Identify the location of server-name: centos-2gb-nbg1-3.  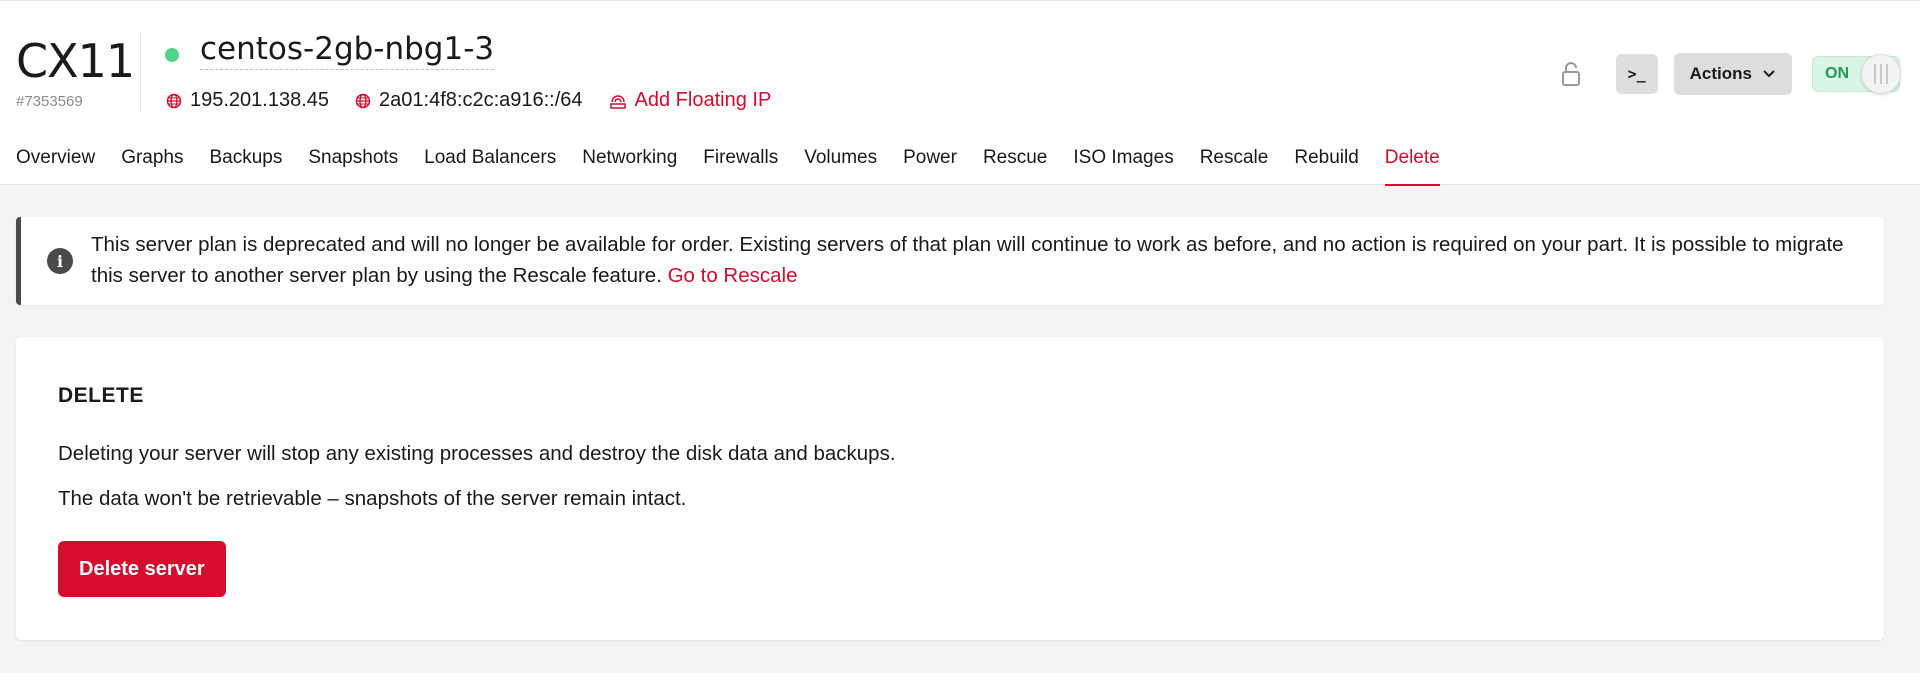
(347, 50).